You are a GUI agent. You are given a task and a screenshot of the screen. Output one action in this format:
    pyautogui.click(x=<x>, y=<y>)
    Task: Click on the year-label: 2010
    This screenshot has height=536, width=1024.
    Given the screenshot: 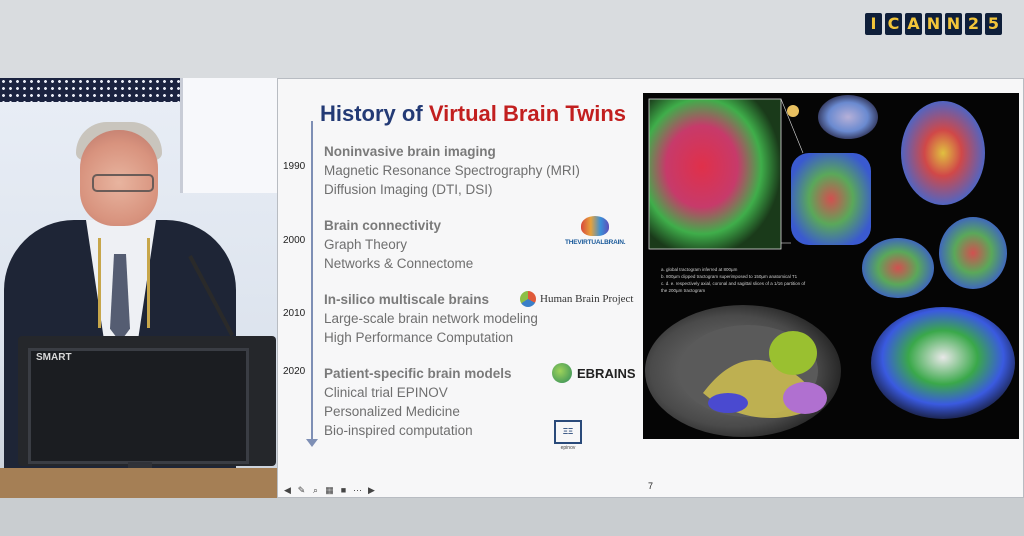 What is the action you would take?
    pyautogui.click(x=294, y=313)
    